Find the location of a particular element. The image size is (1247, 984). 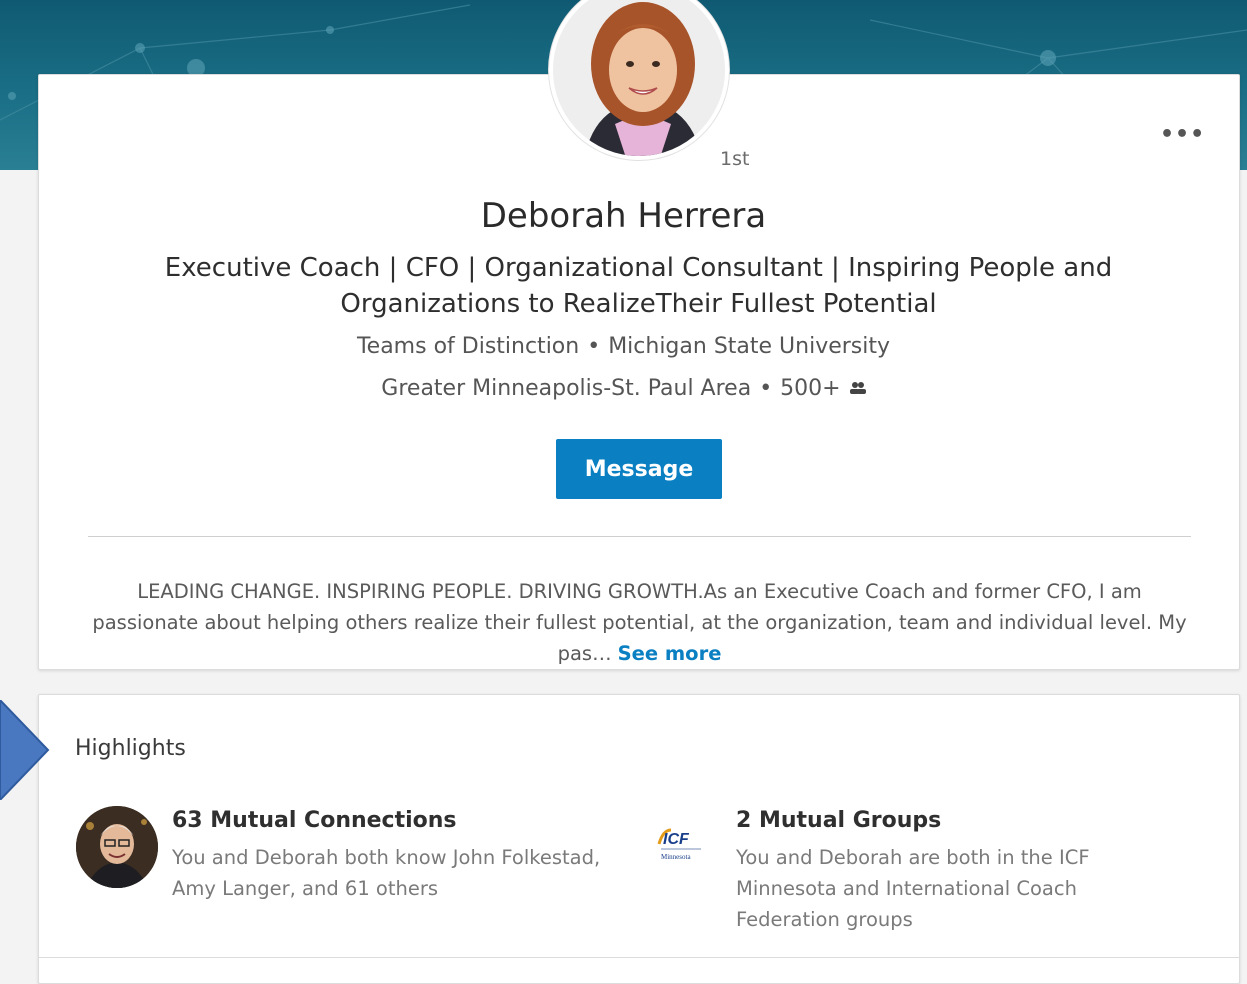

message-button: Message is located at coordinates (639, 469).